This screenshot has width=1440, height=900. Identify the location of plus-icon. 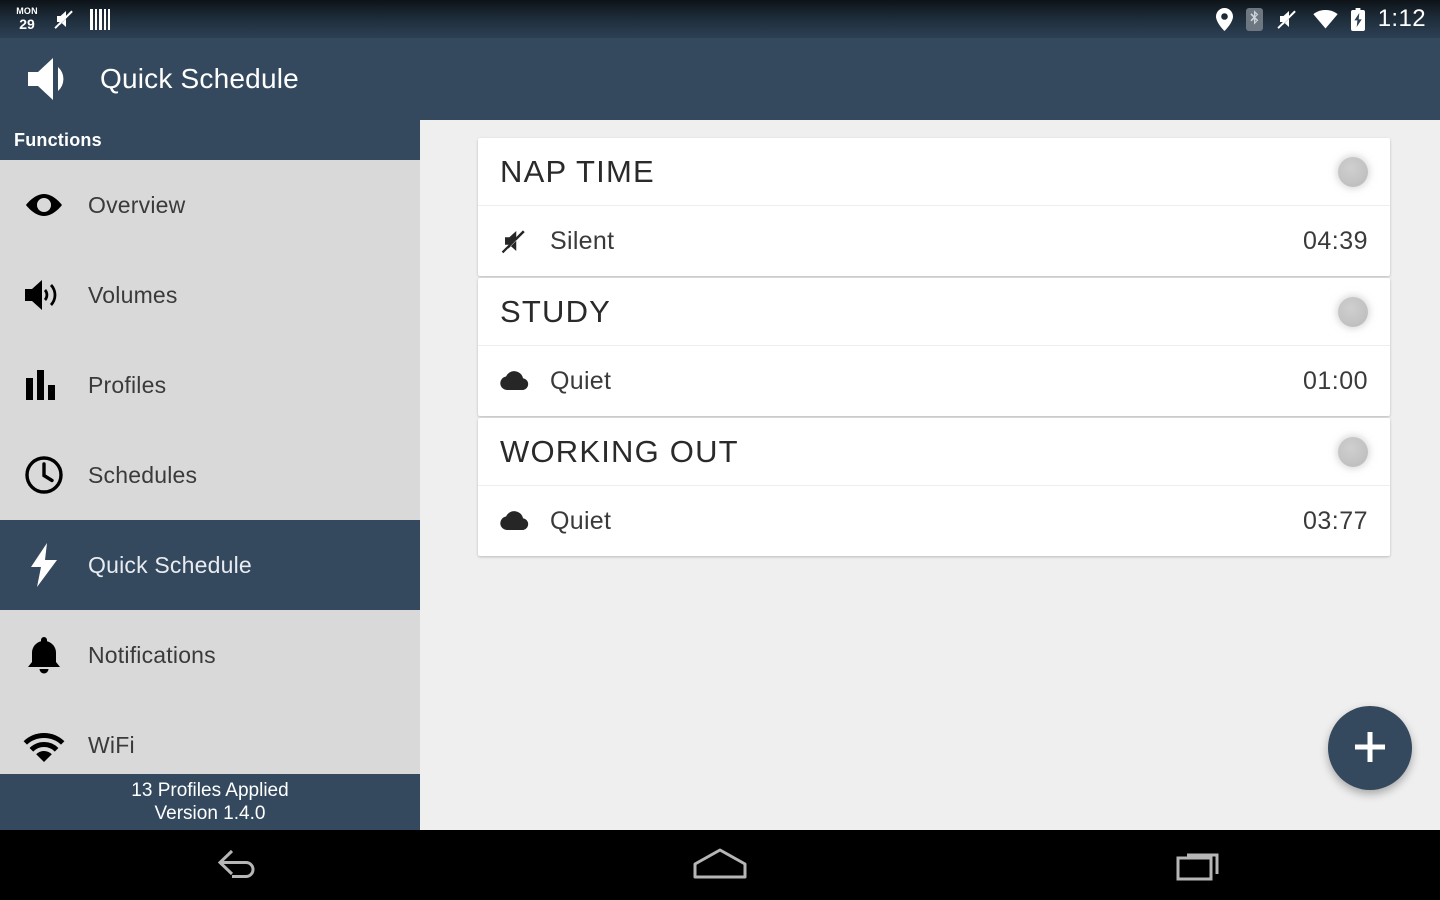
(1370, 748).